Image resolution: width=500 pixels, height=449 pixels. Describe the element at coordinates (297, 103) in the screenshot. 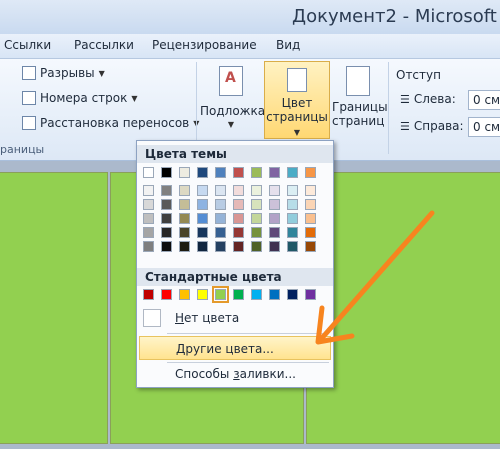

I see `page-color-label-1: Цвет` at that location.